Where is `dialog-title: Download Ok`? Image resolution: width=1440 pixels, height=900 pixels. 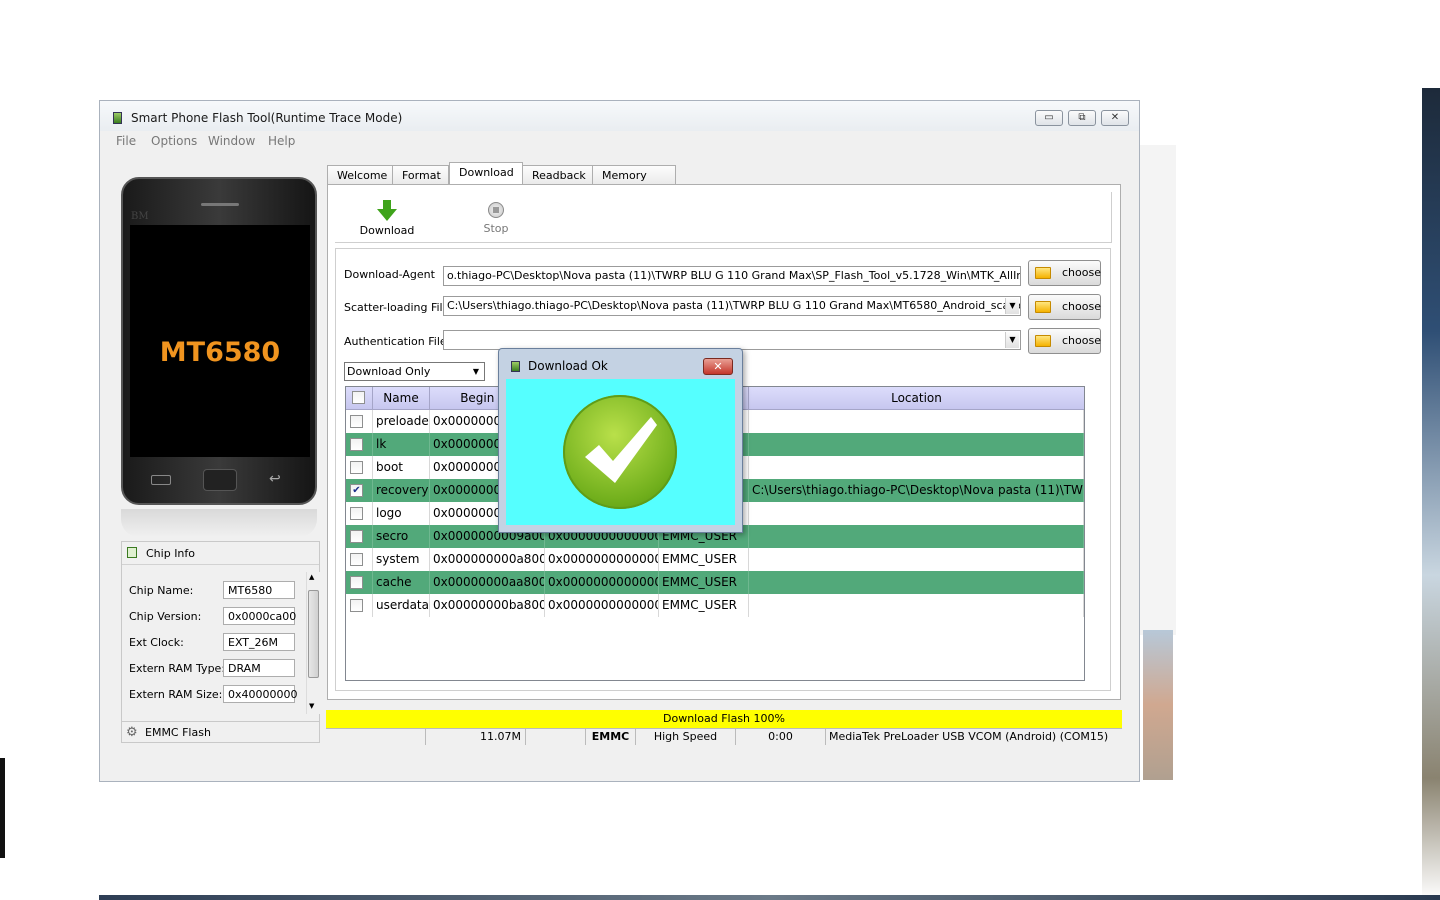 dialog-title: Download Ok is located at coordinates (568, 366).